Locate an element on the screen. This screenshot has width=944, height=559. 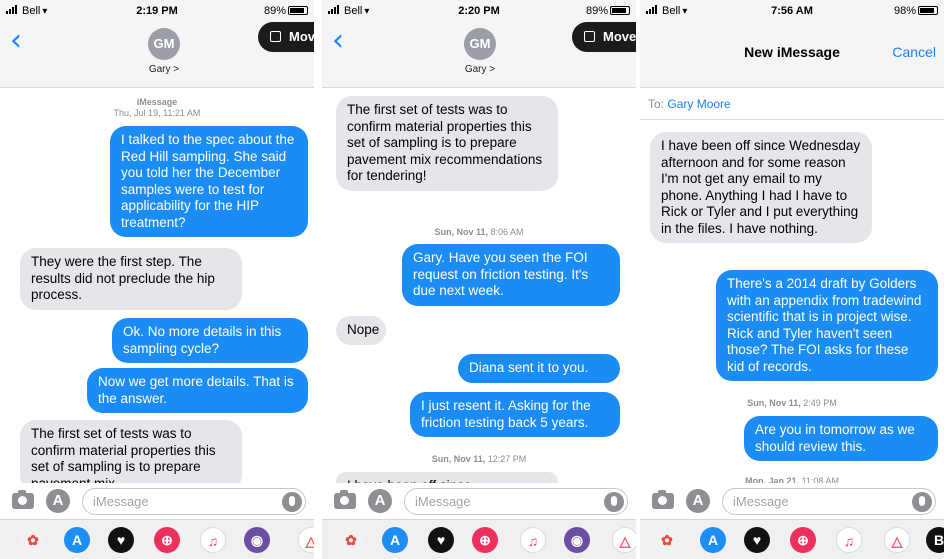
message-incoming: Nope is located at coordinates (361, 330).